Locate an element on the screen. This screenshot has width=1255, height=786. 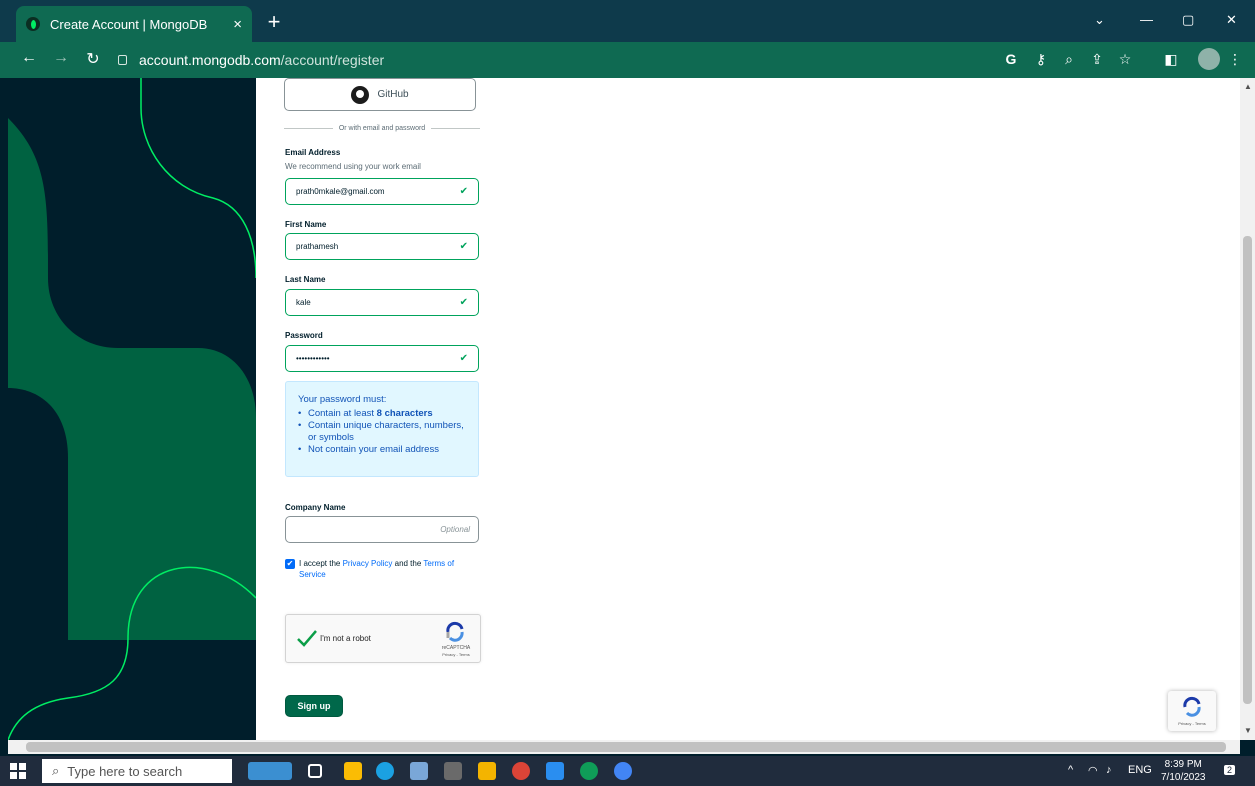
language-indicator: ENG is located at coordinates (1140, 770).